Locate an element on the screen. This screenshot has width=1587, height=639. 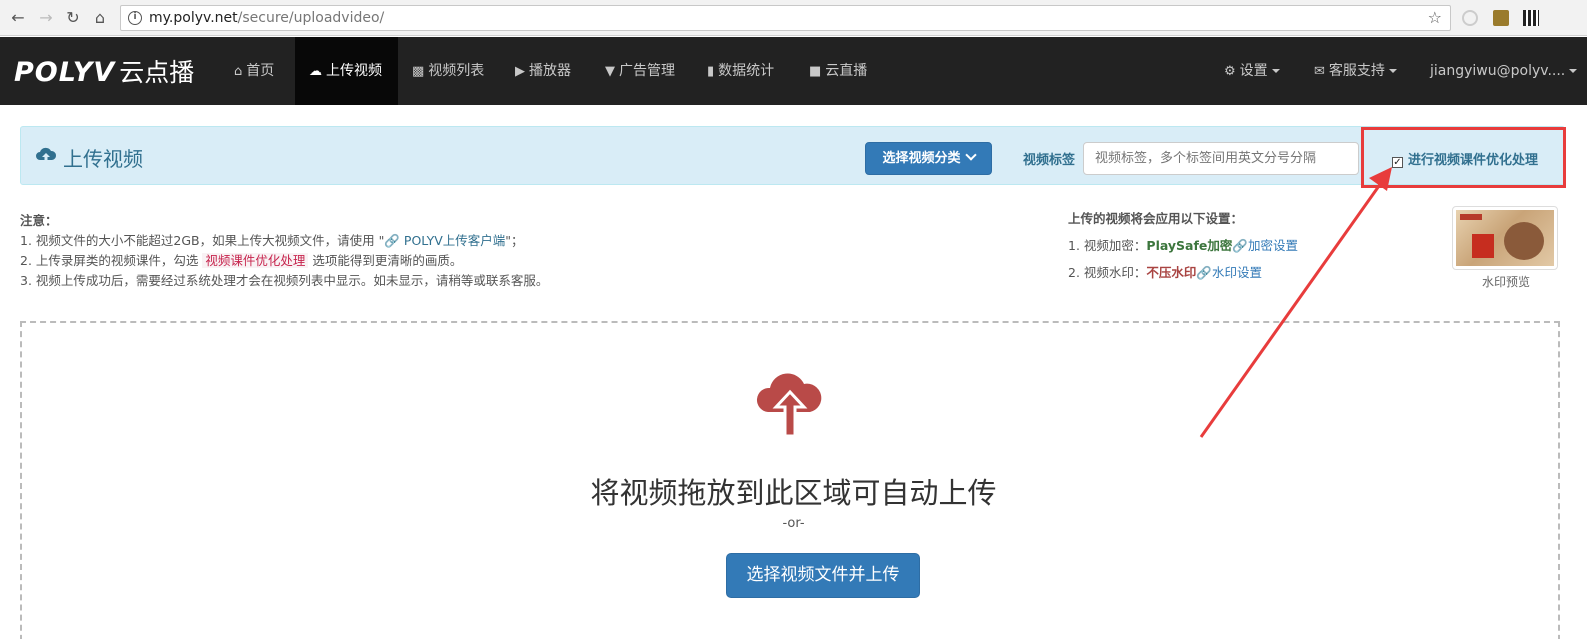
home-page-icon: ⌂ is located at coordinates (100, 18).